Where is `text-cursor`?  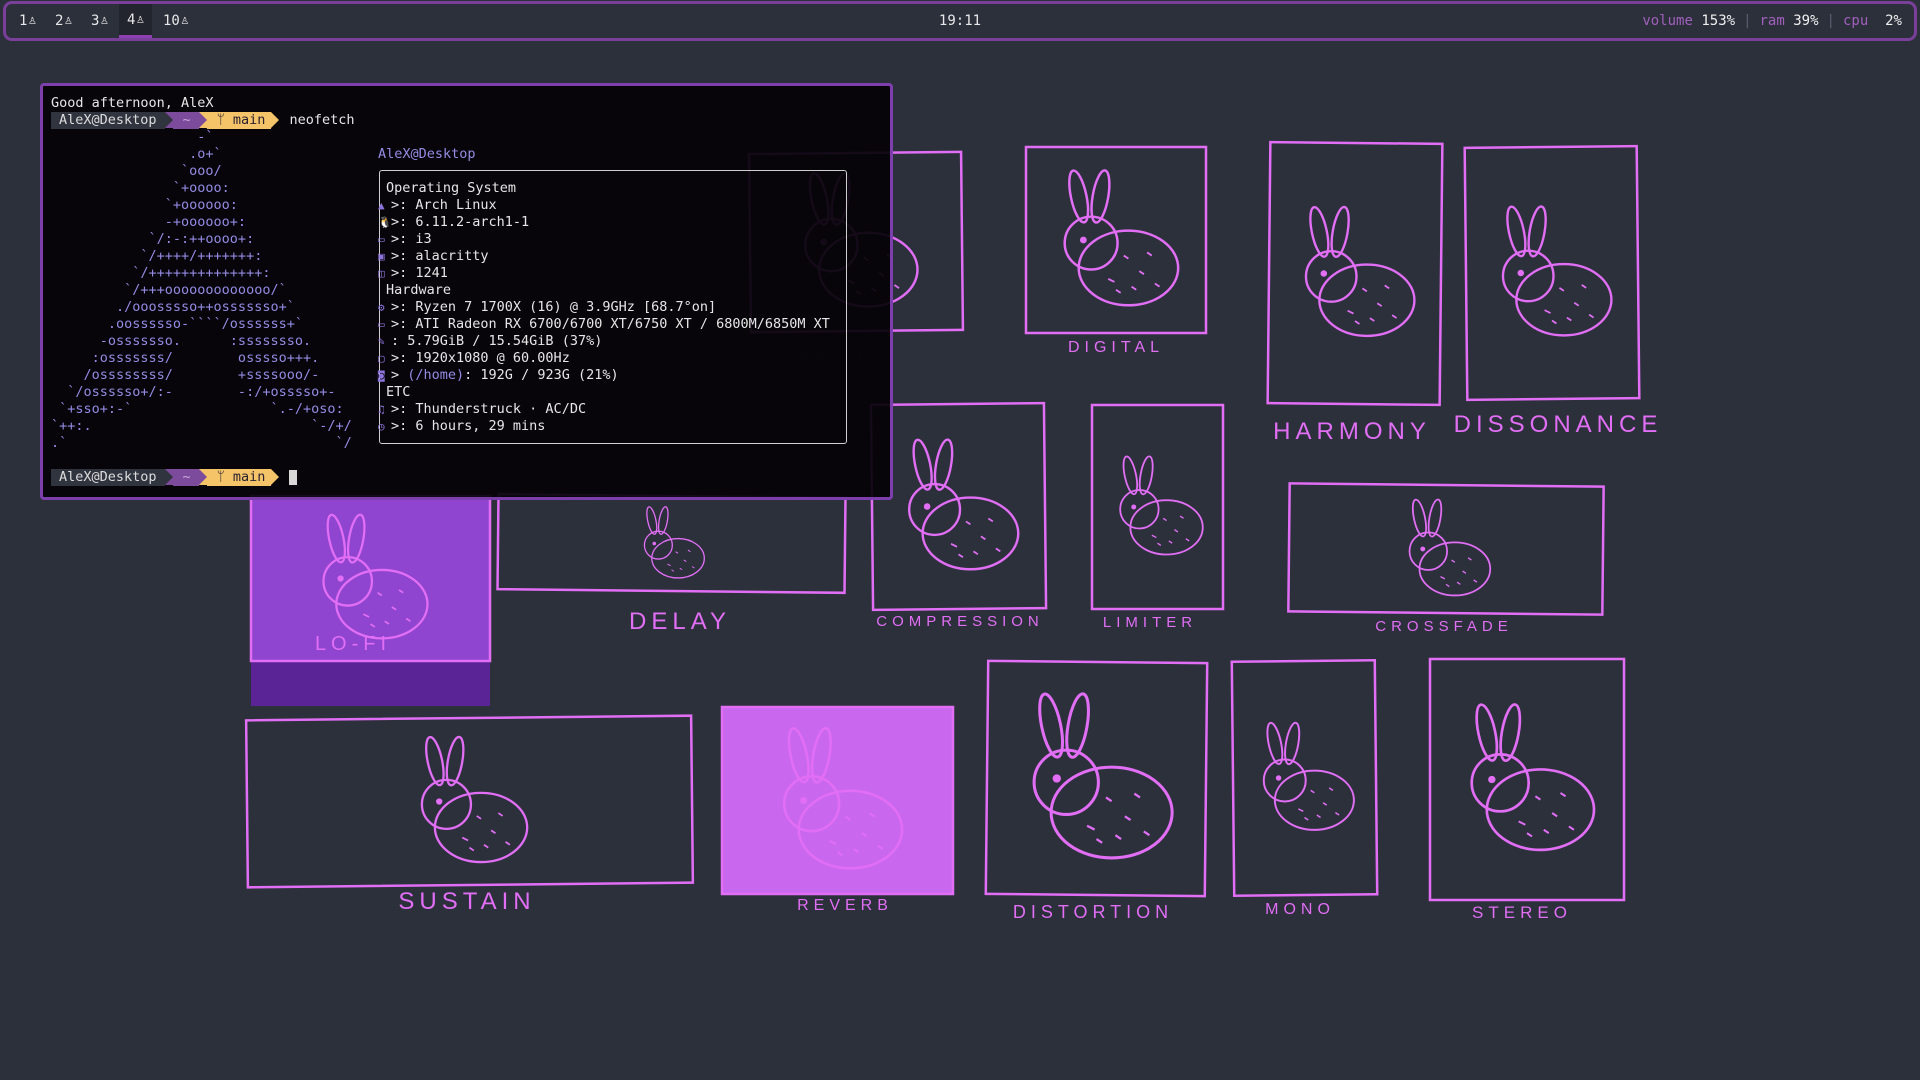 text-cursor is located at coordinates (293, 477).